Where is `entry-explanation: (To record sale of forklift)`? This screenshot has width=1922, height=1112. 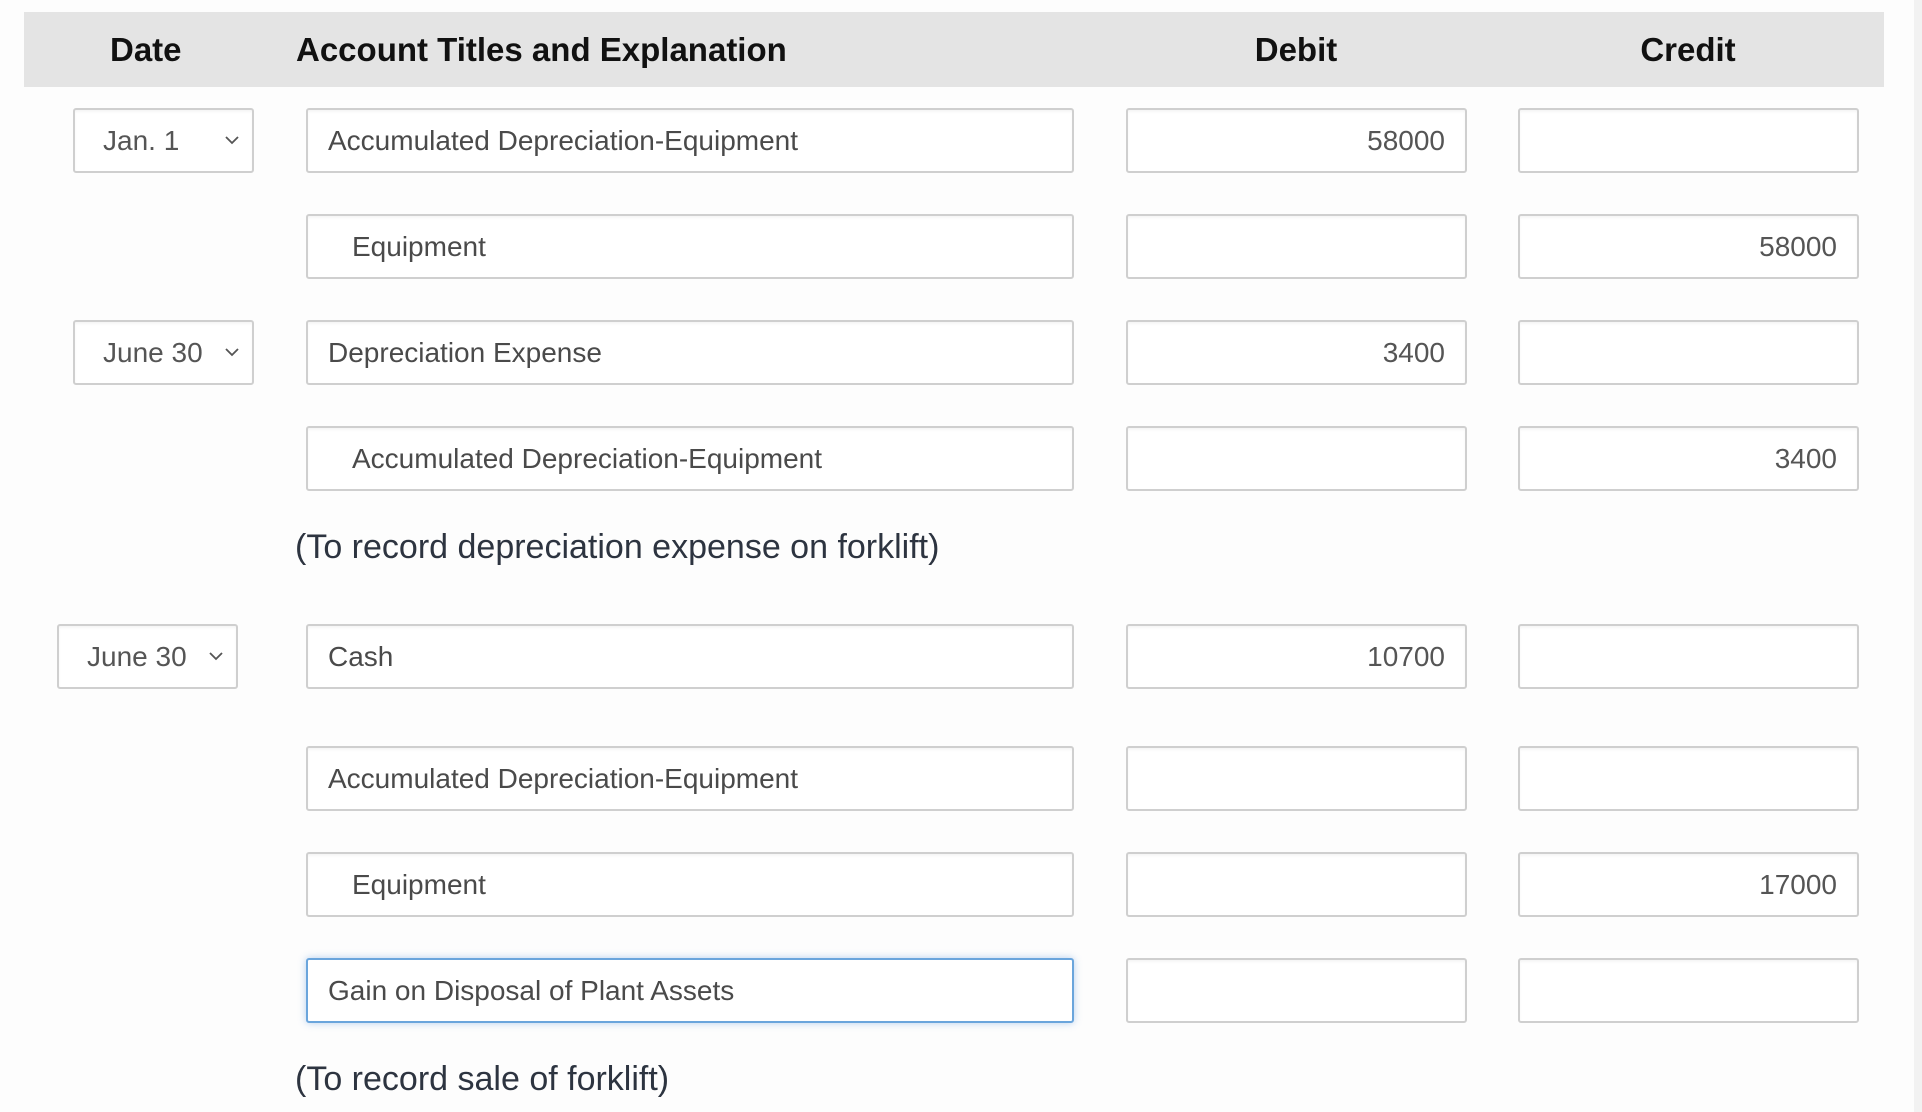
entry-explanation: (To record sale of forklift) is located at coordinates (482, 1079).